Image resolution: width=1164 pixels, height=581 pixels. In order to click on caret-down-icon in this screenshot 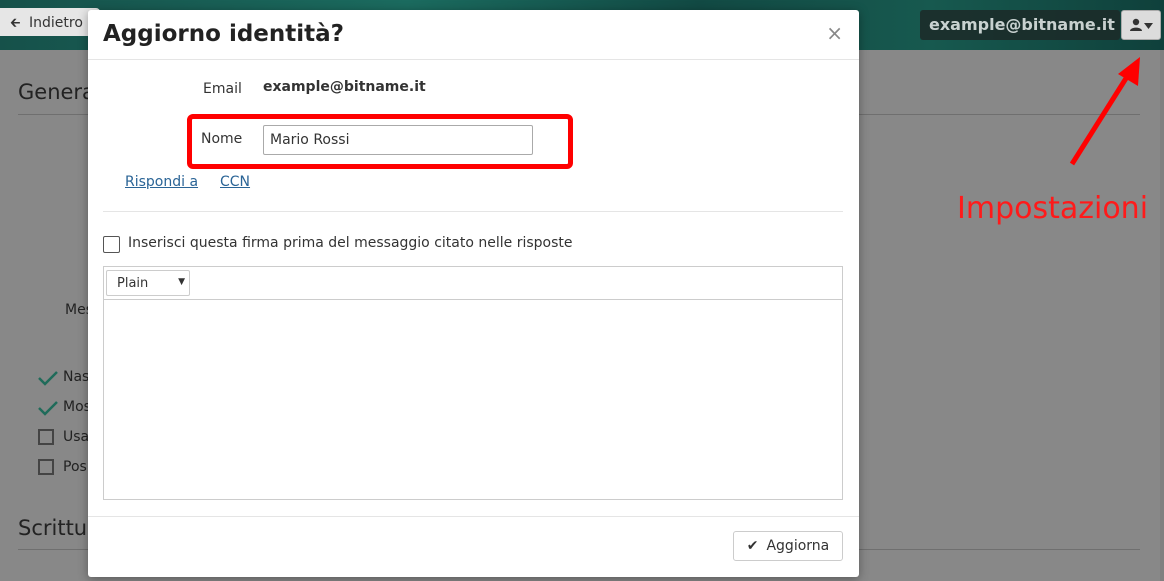, I will do `click(1148, 25)`.